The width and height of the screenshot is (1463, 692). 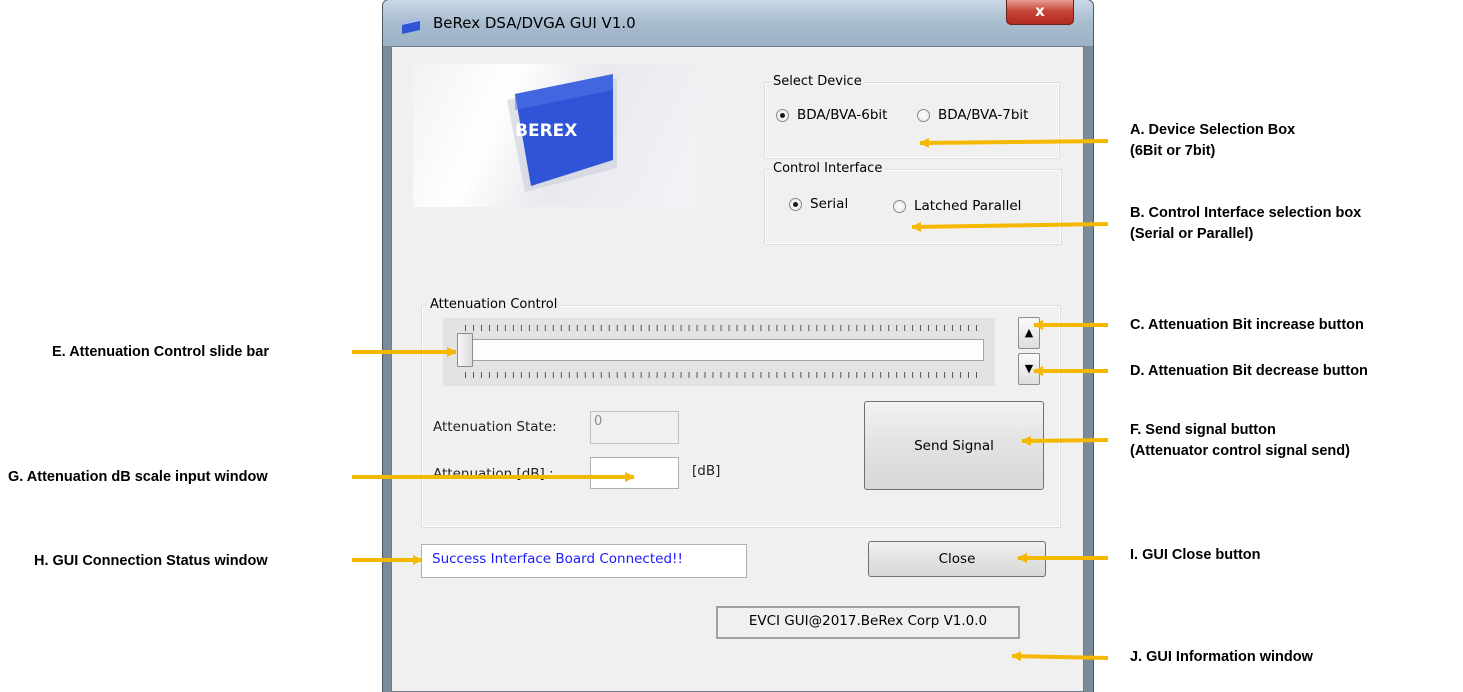 I want to click on attenuation-state-label: Attenuation State:, so click(x=495, y=427).